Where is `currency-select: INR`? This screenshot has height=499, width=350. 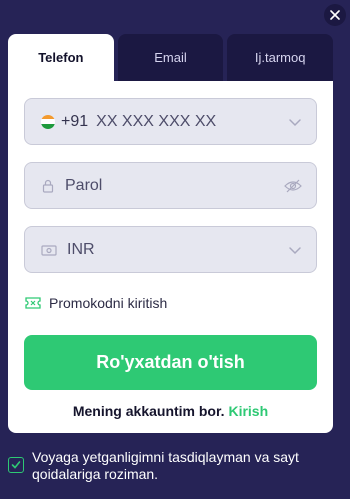
currency-select: INR is located at coordinates (170, 249).